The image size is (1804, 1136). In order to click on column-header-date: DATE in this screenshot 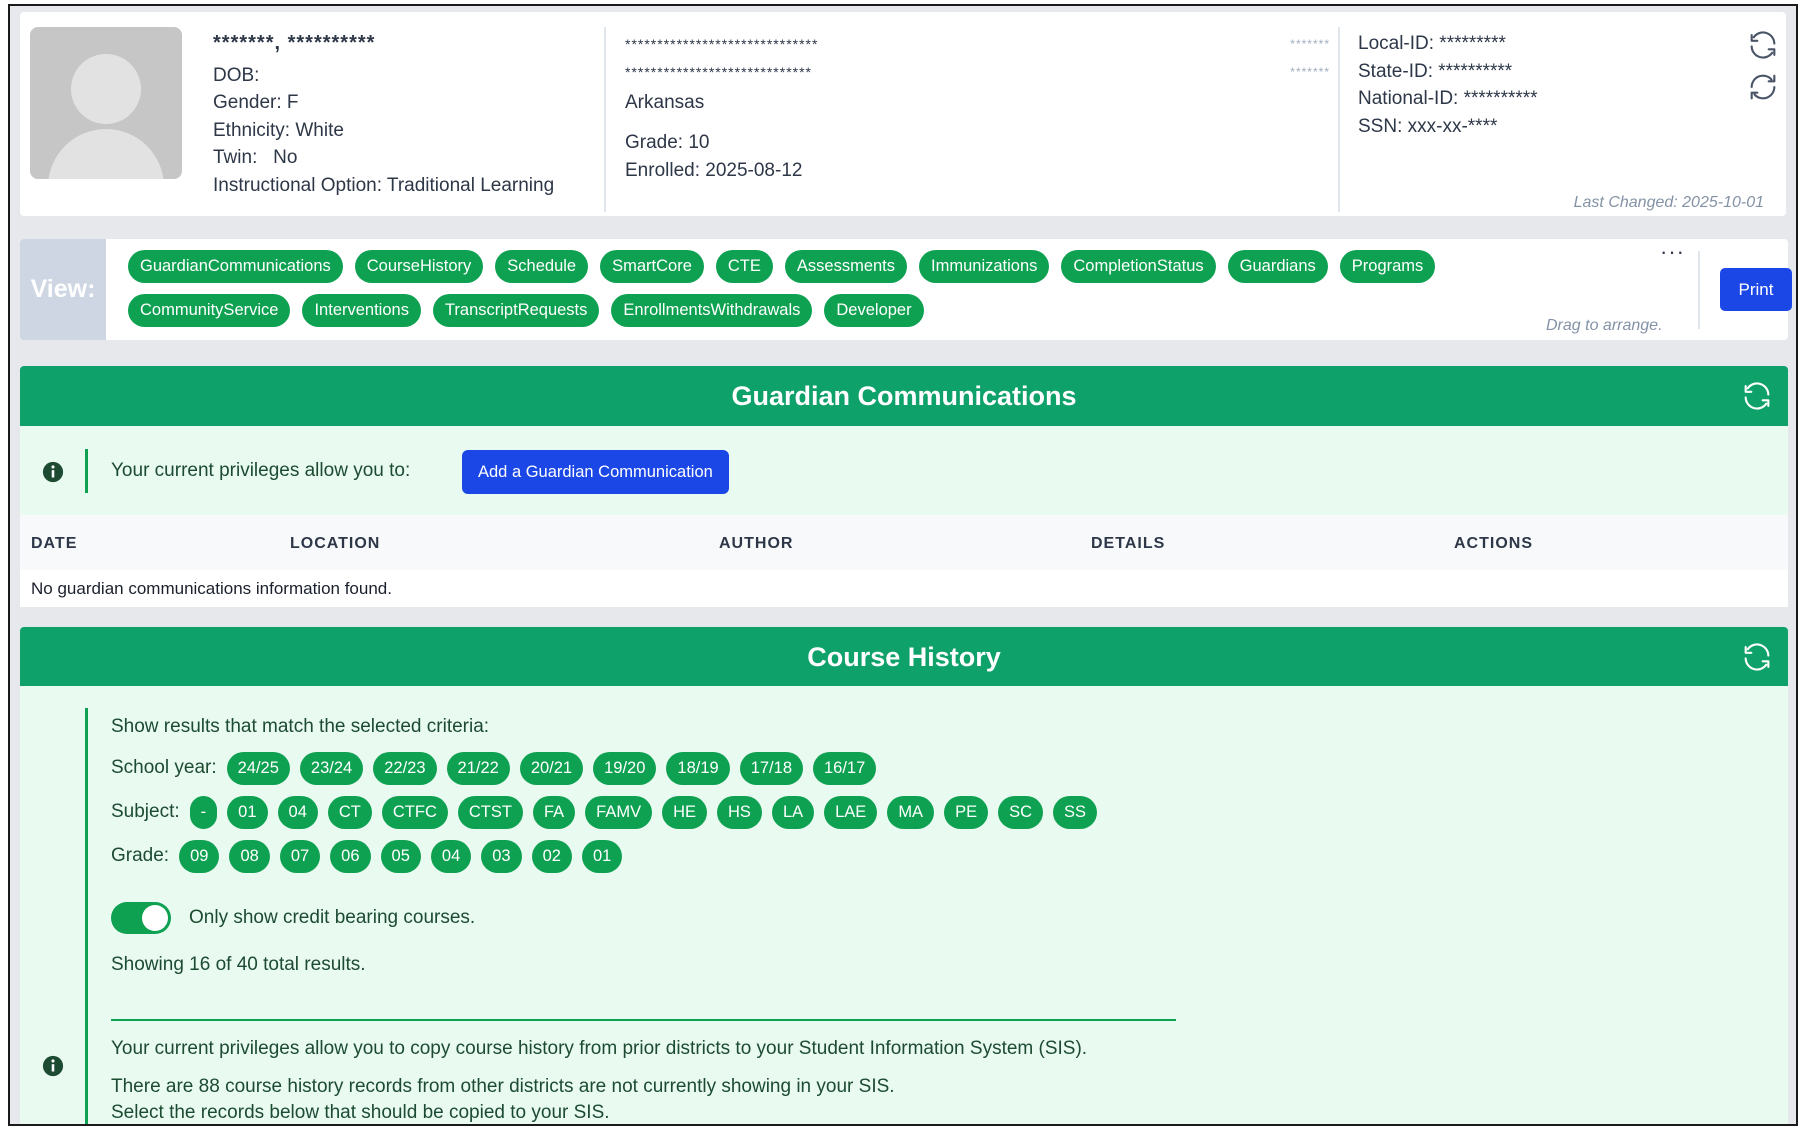, I will do `click(54, 544)`.